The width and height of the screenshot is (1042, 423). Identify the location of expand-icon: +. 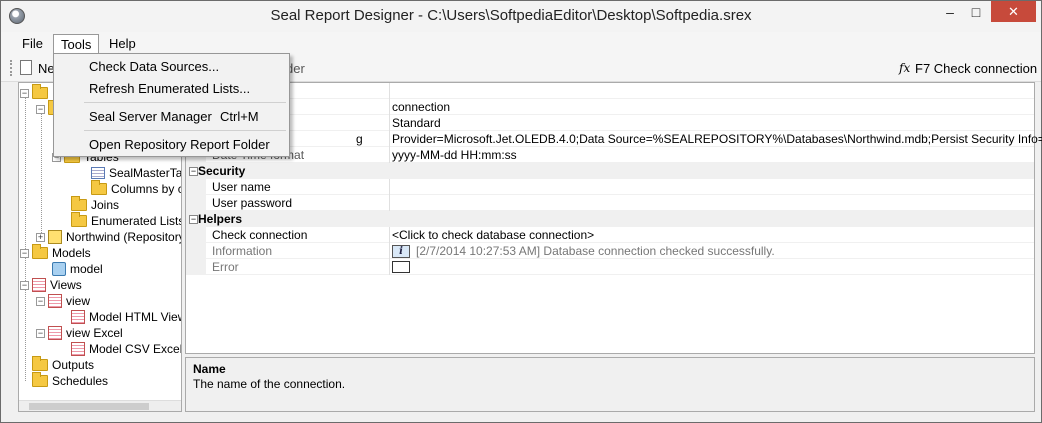
(40, 237).